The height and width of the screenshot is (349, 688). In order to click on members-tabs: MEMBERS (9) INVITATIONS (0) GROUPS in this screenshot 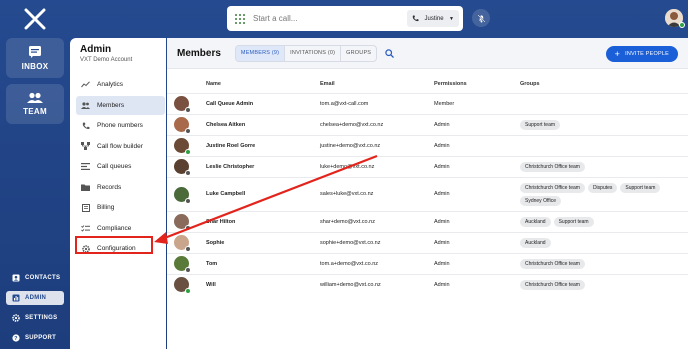, I will do `click(306, 53)`.